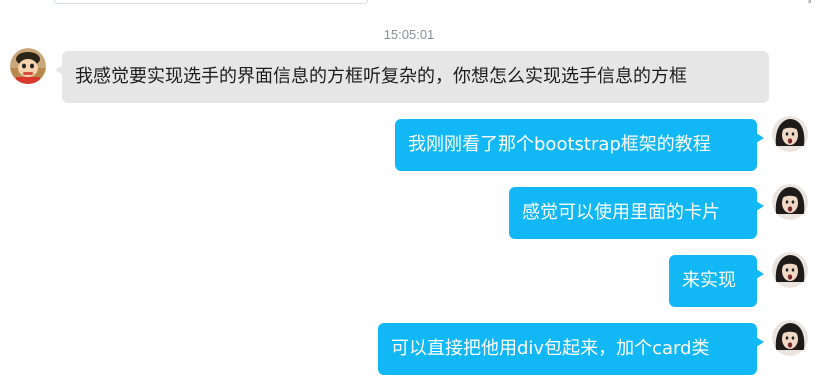 The image size is (818, 384). What do you see at coordinates (621, 212) in the screenshot?
I see `message-text: 感觉可以使用里面的卡片` at bounding box center [621, 212].